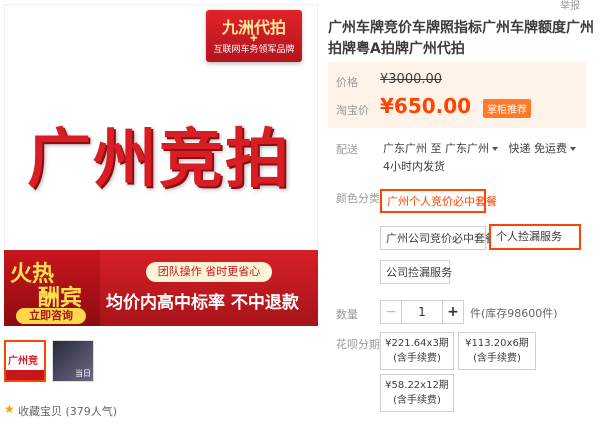  Describe the element at coordinates (25, 375) in the screenshot. I see `thumbnail-1-banner` at that location.